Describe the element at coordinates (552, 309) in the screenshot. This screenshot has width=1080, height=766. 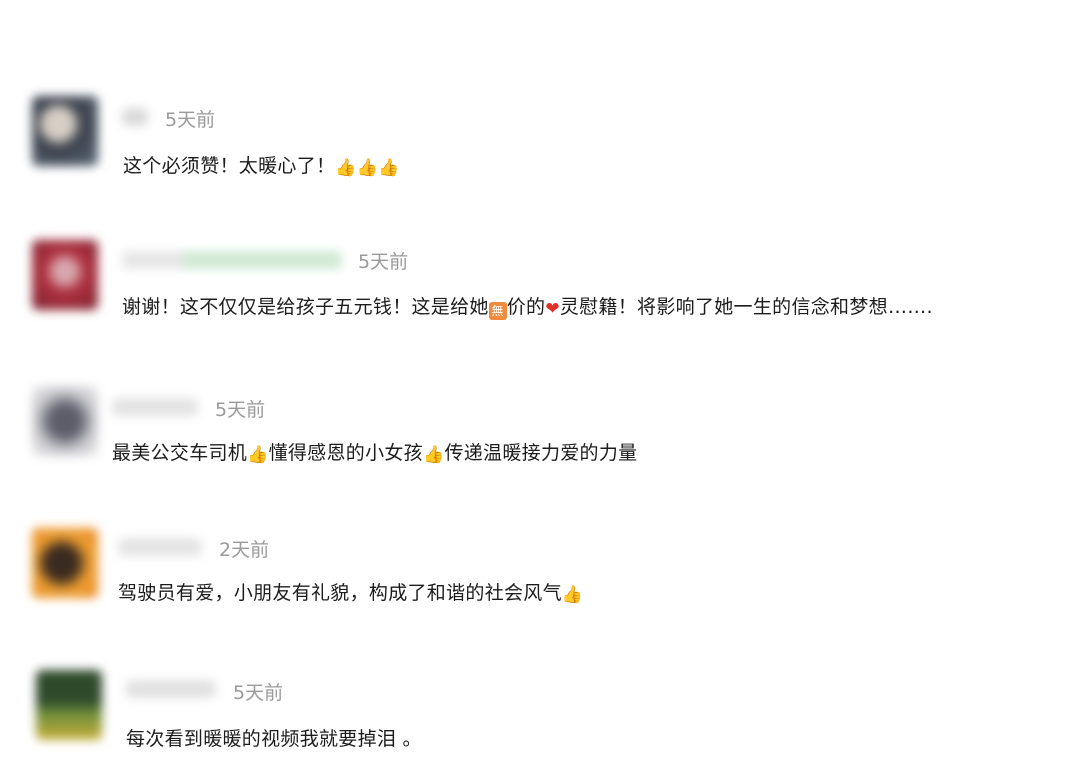
I see `heart-icon: ❤` at that location.